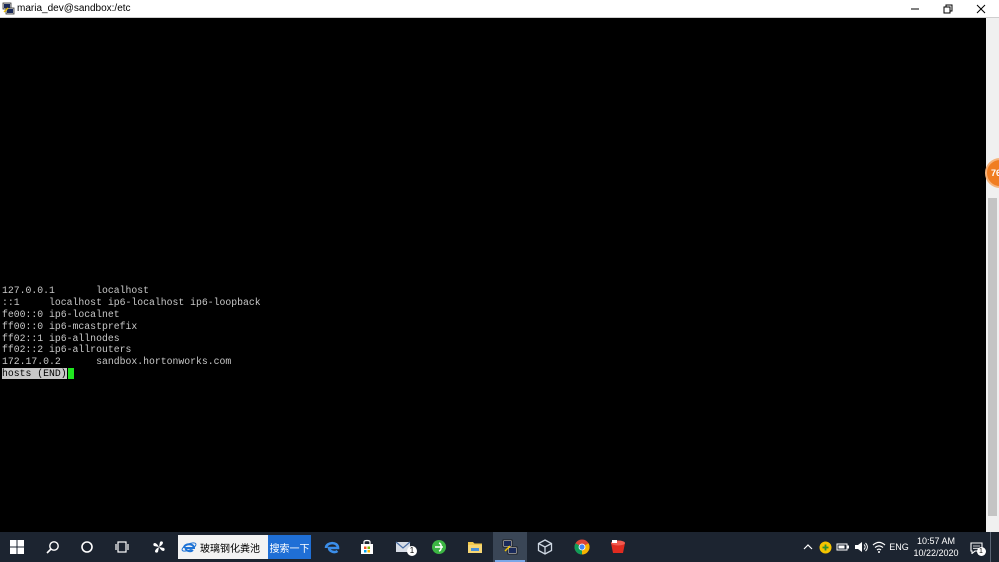  I want to click on pinwheel-app-button, so click(159, 547).